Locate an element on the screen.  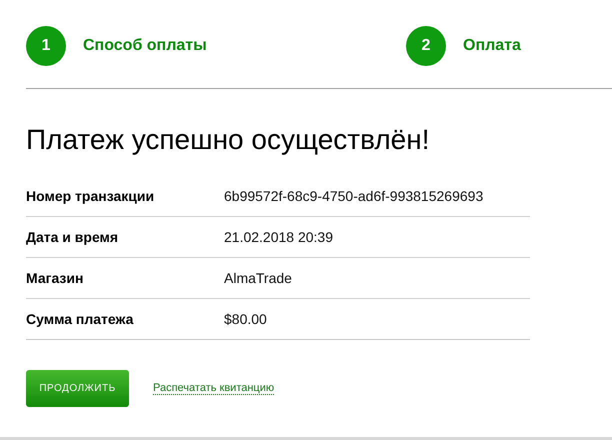
detail-label: Дата и время is located at coordinates (73, 237).